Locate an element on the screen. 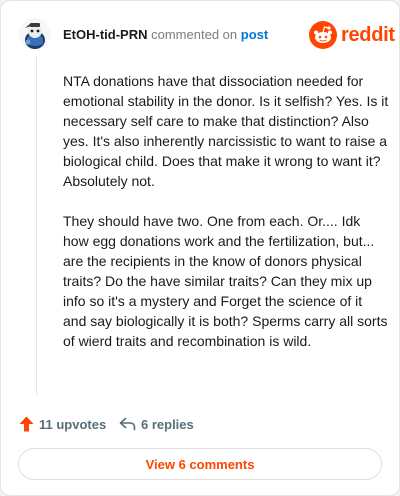 The width and height of the screenshot is (400, 496). reply-arrow-icon is located at coordinates (127, 424).